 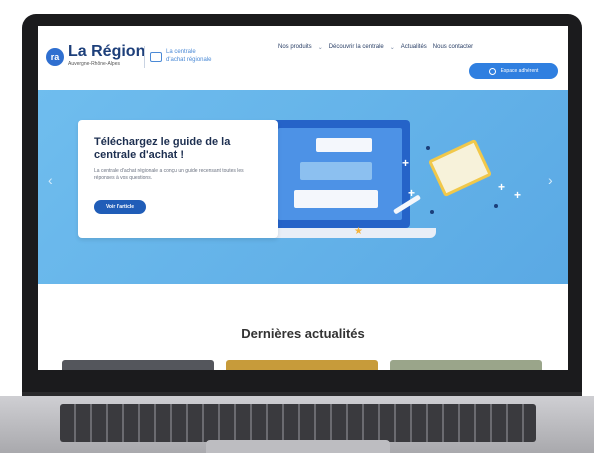 What do you see at coordinates (550, 180) in the screenshot?
I see `carousel-next-arrow-icon: ›` at bounding box center [550, 180].